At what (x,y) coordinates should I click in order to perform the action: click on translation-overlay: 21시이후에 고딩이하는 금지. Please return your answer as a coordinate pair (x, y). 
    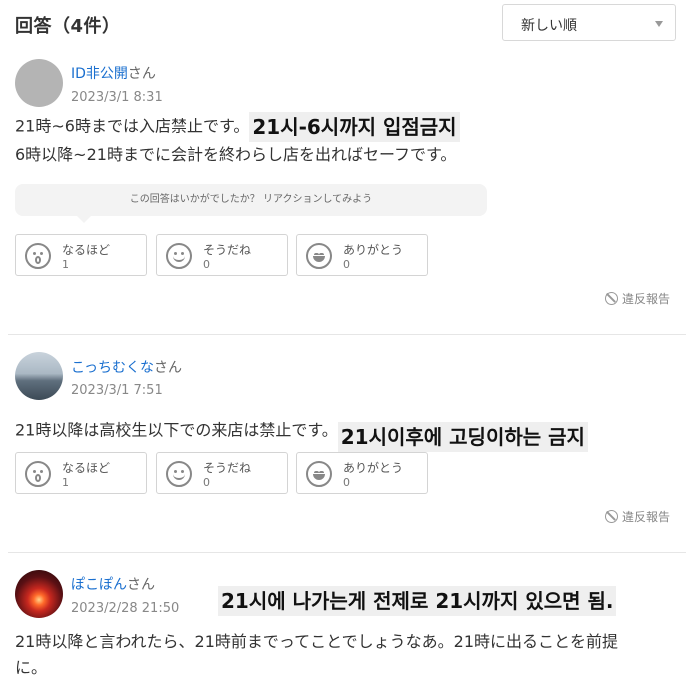
    Looking at the image, I should click on (462, 437).